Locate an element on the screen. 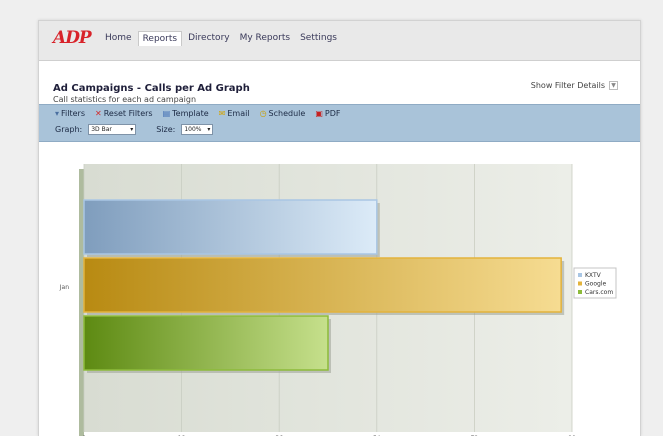 This screenshot has width=663, height=436. chart-legend: KXTV GoogleCars.com is located at coordinates (595, 283).